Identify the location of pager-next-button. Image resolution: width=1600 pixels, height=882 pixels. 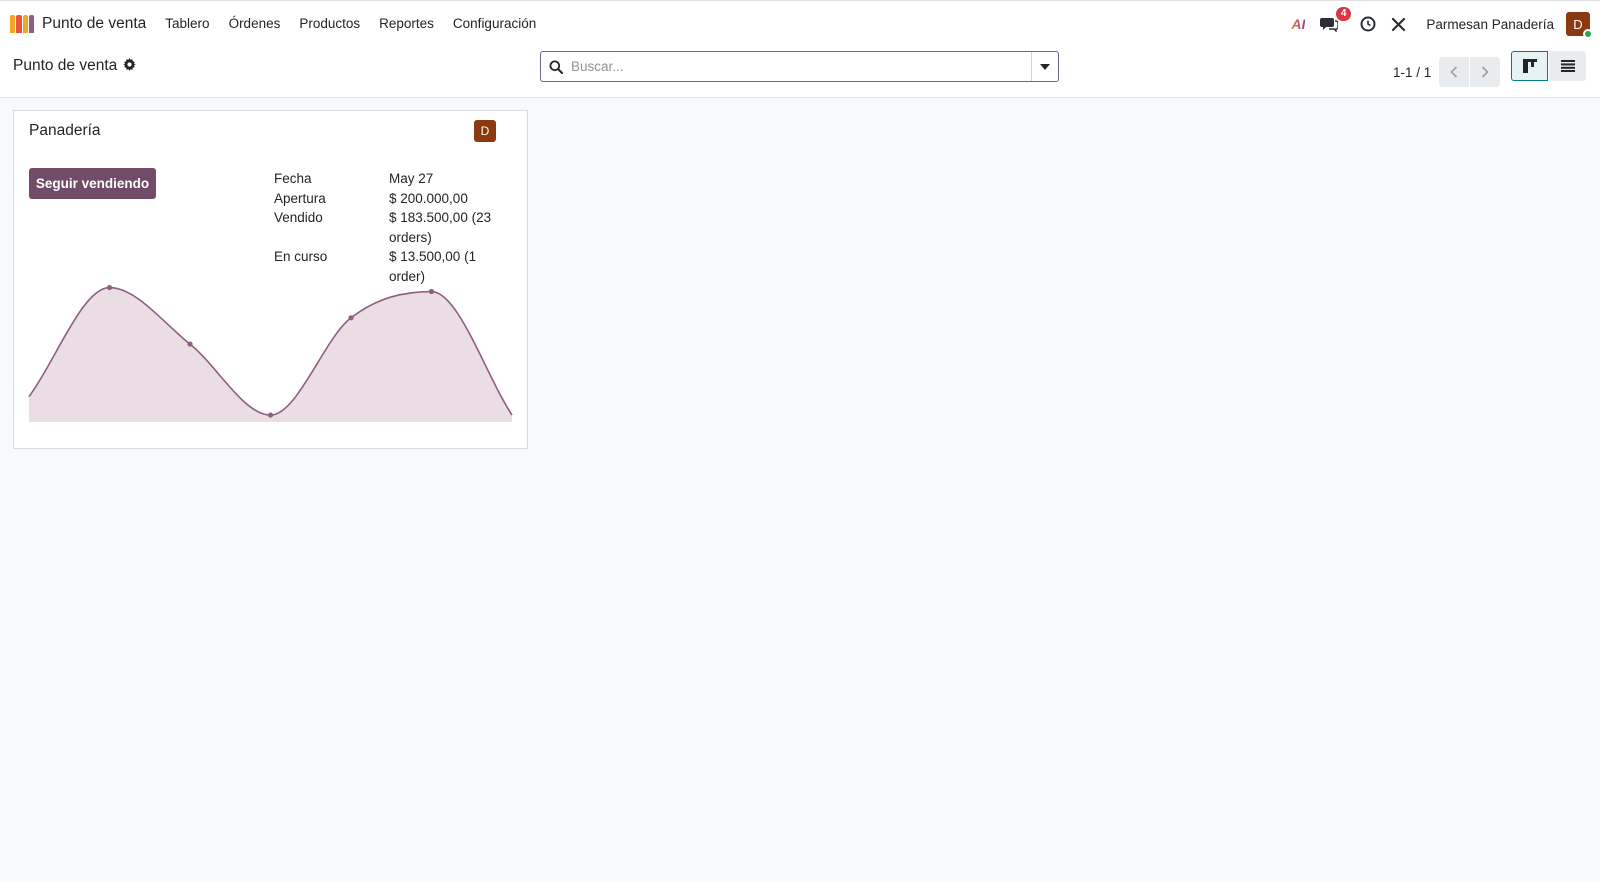
(1485, 72).